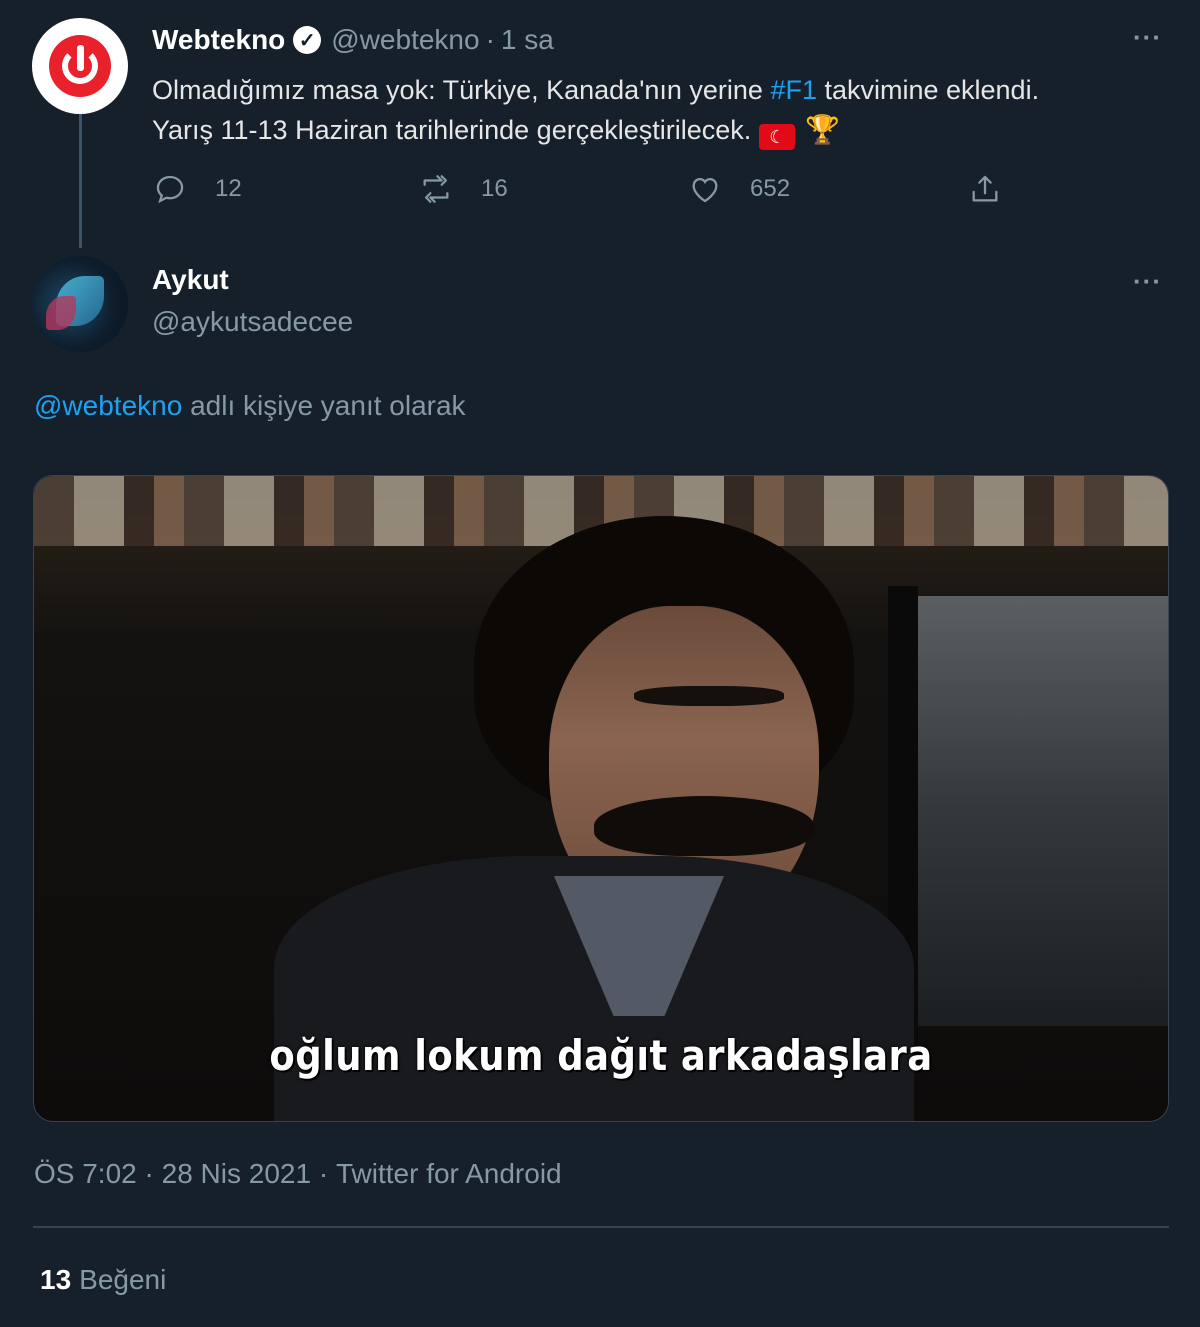 The height and width of the screenshot is (1327, 1200). Describe the element at coordinates (123, 1279) in the screenshot. I see `likes-label: Beğeni` at that location.